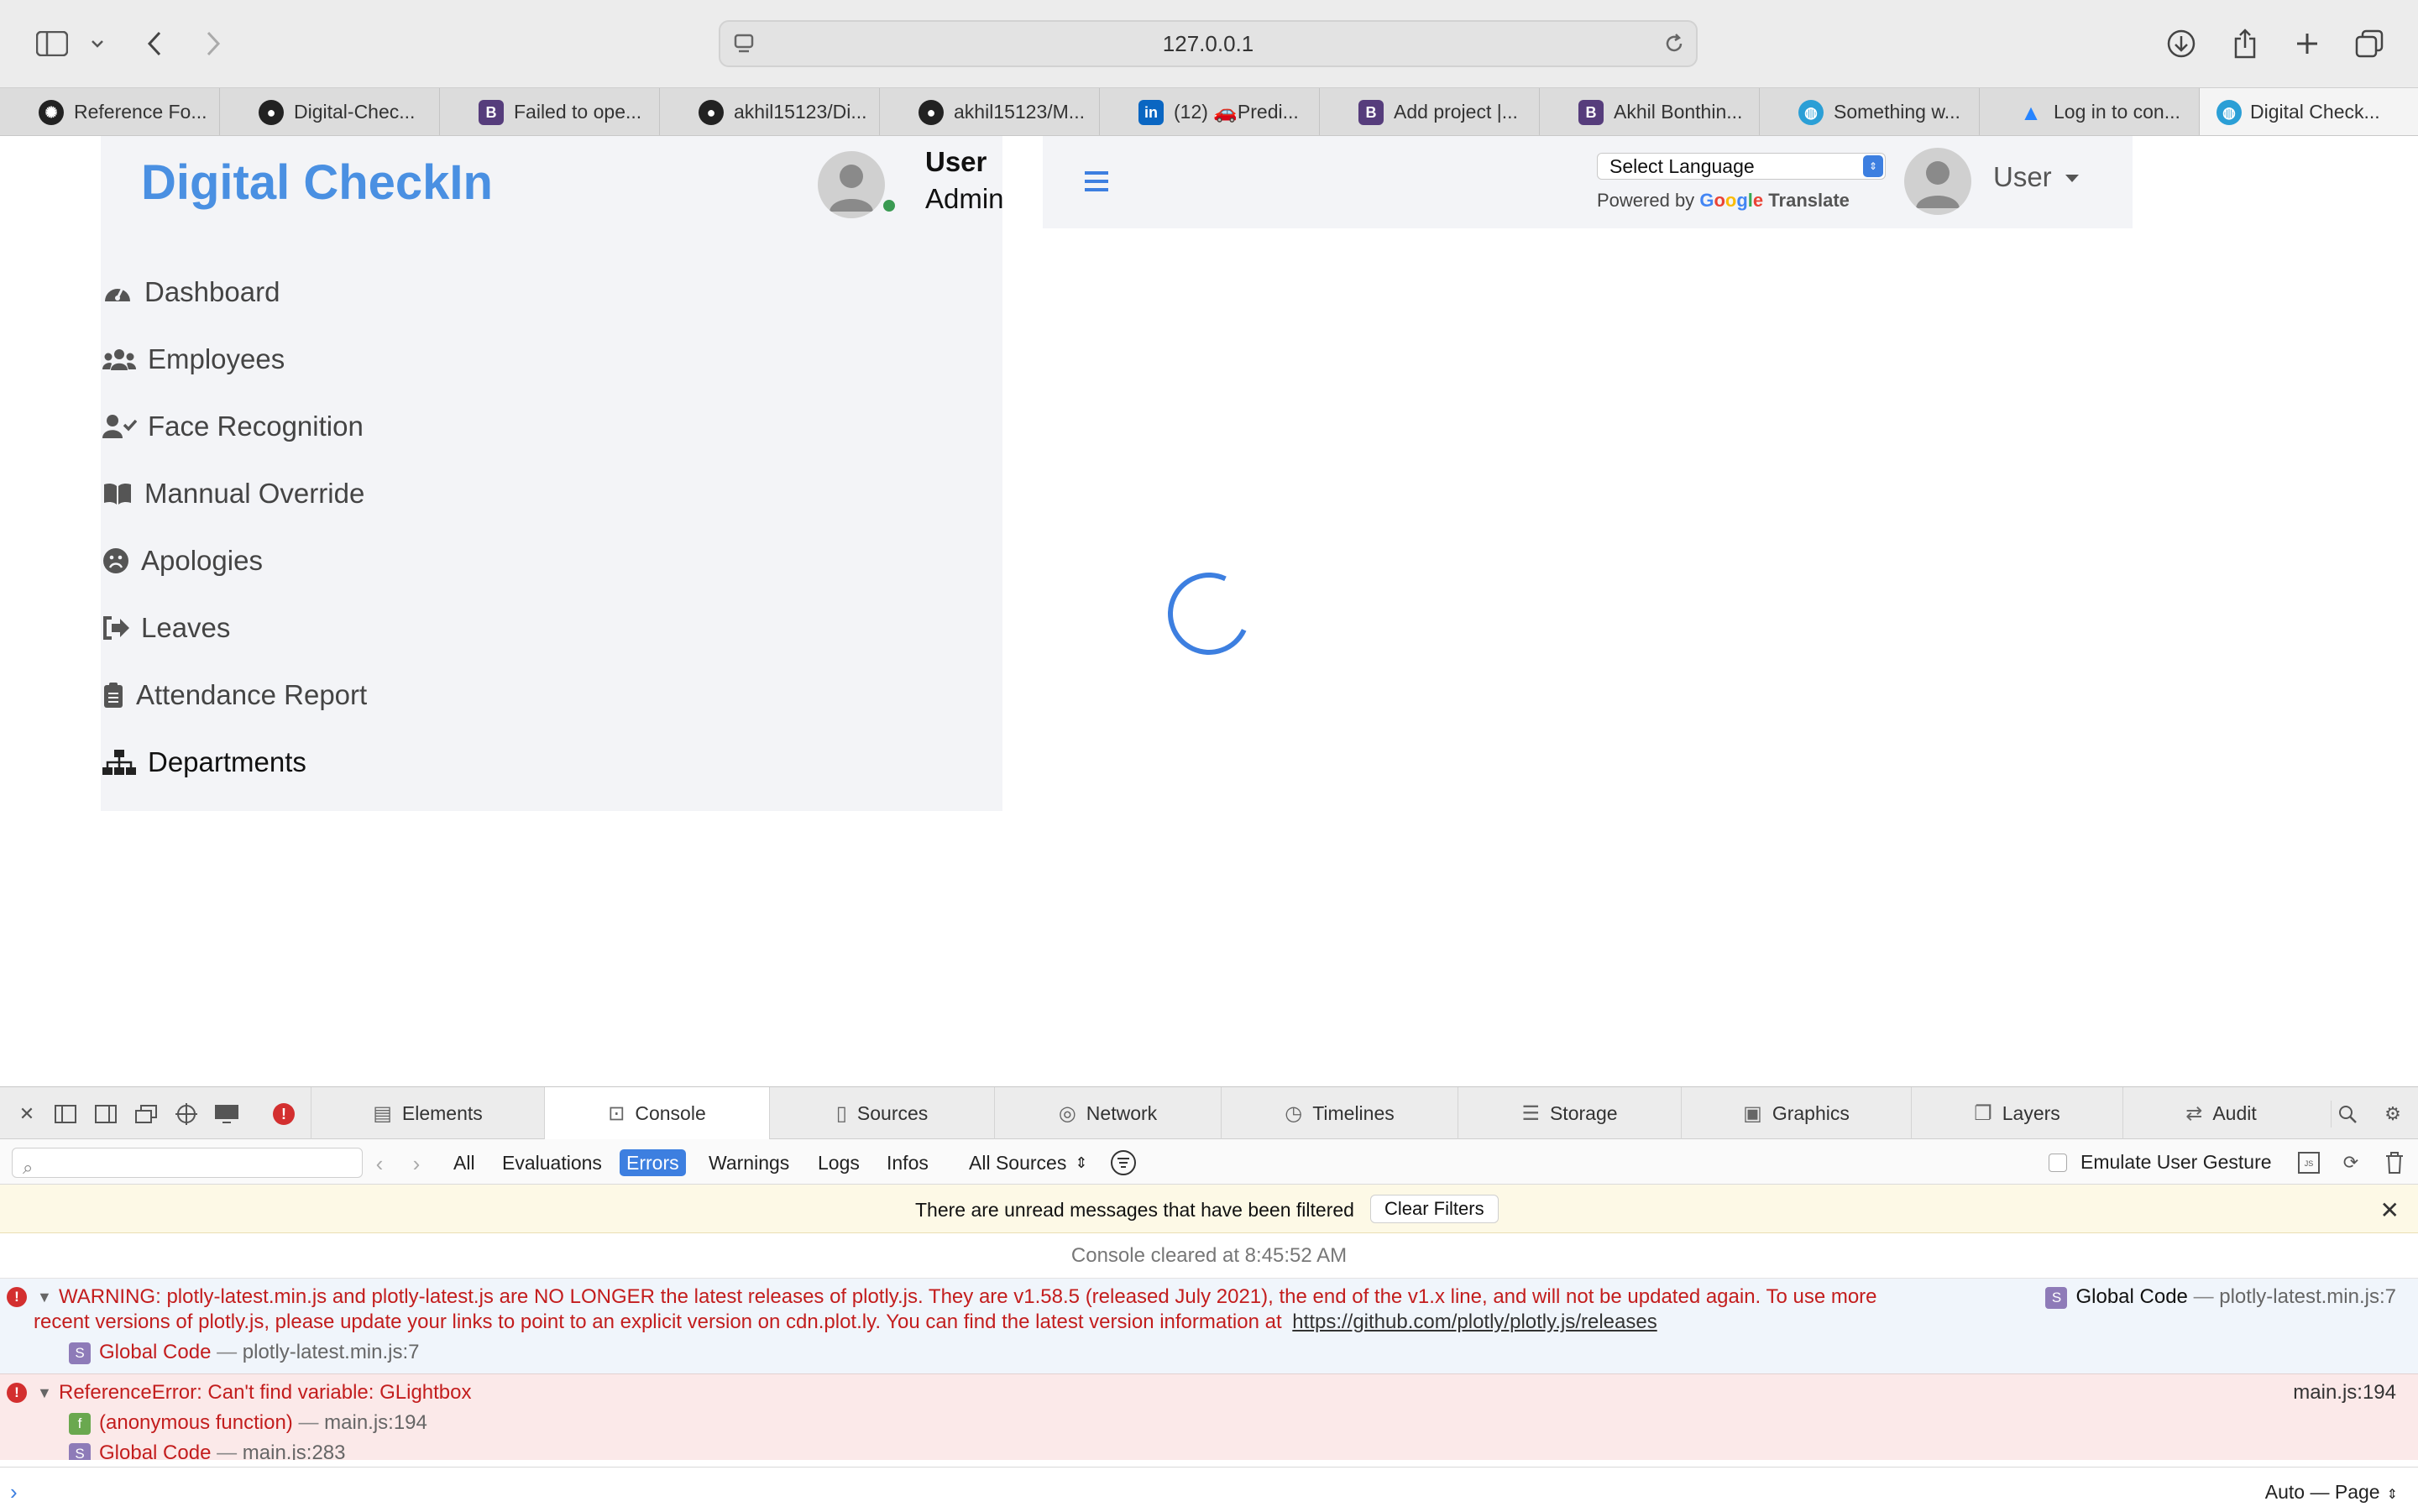 This screenshot has height=1512, width=2418. What do you see at coordinates (2245, 43) in the screenshot?
I see `share-icon` at bounding box center [2245, 43].